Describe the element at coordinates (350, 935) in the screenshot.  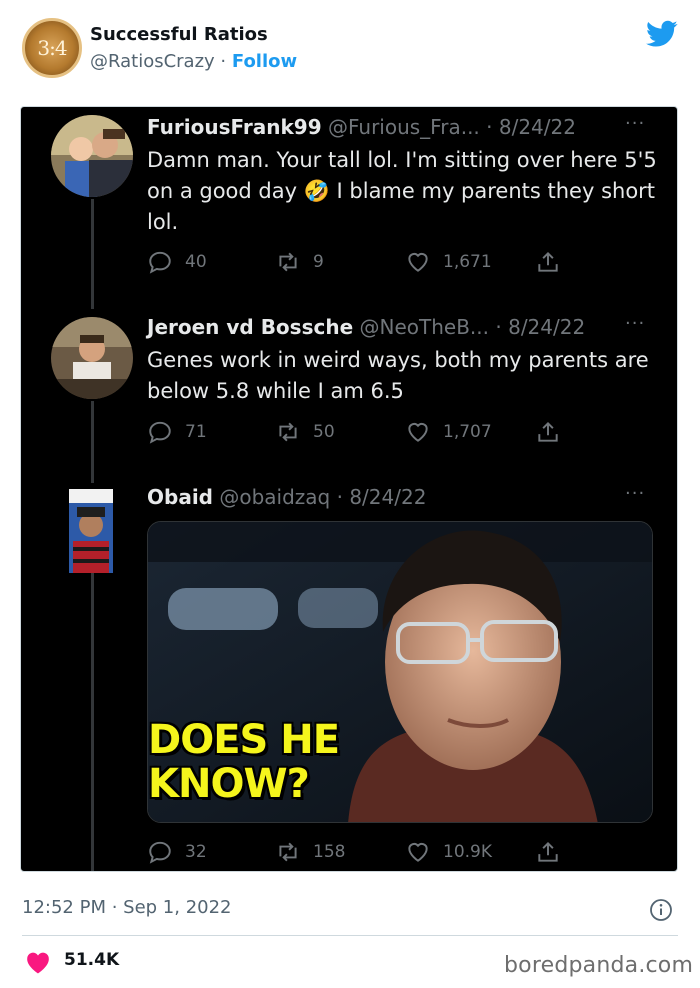
I see `footer-divider` at that location.